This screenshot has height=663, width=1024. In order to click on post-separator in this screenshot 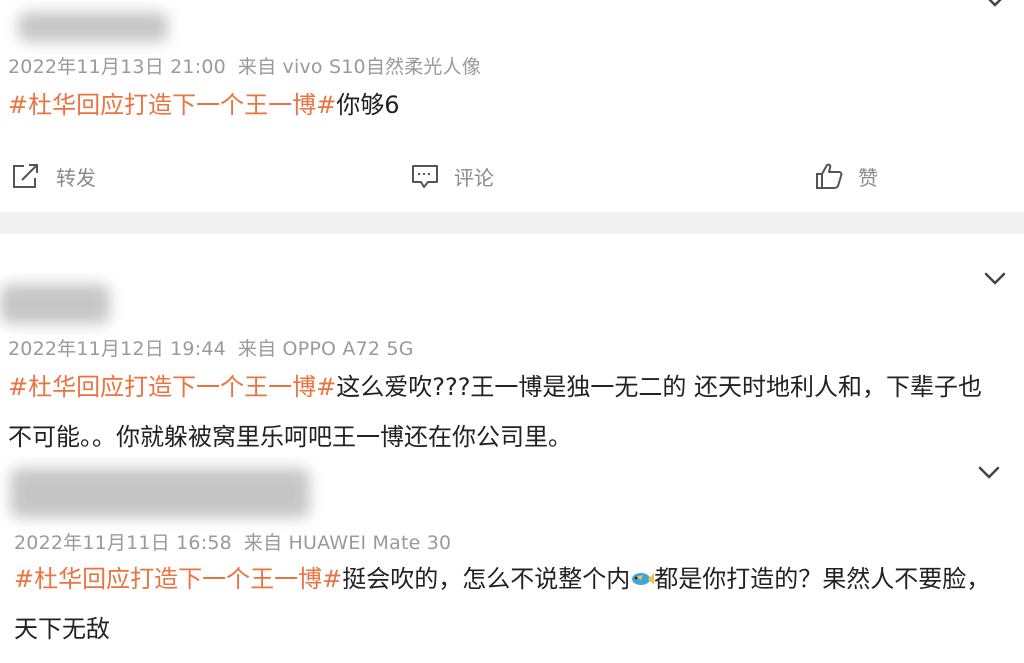, I will do `click(512, 223)`.